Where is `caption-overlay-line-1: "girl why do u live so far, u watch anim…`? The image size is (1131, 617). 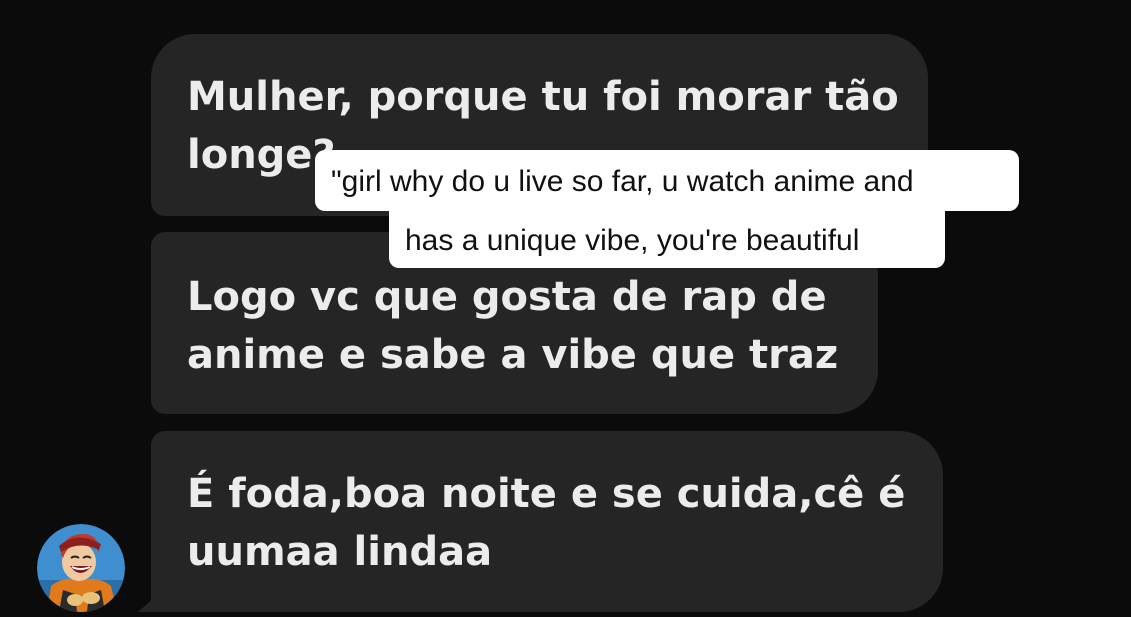 caption-overlay-line-1: "girl why do u live so far, u watch anim… is located at coordinates (667, 180).